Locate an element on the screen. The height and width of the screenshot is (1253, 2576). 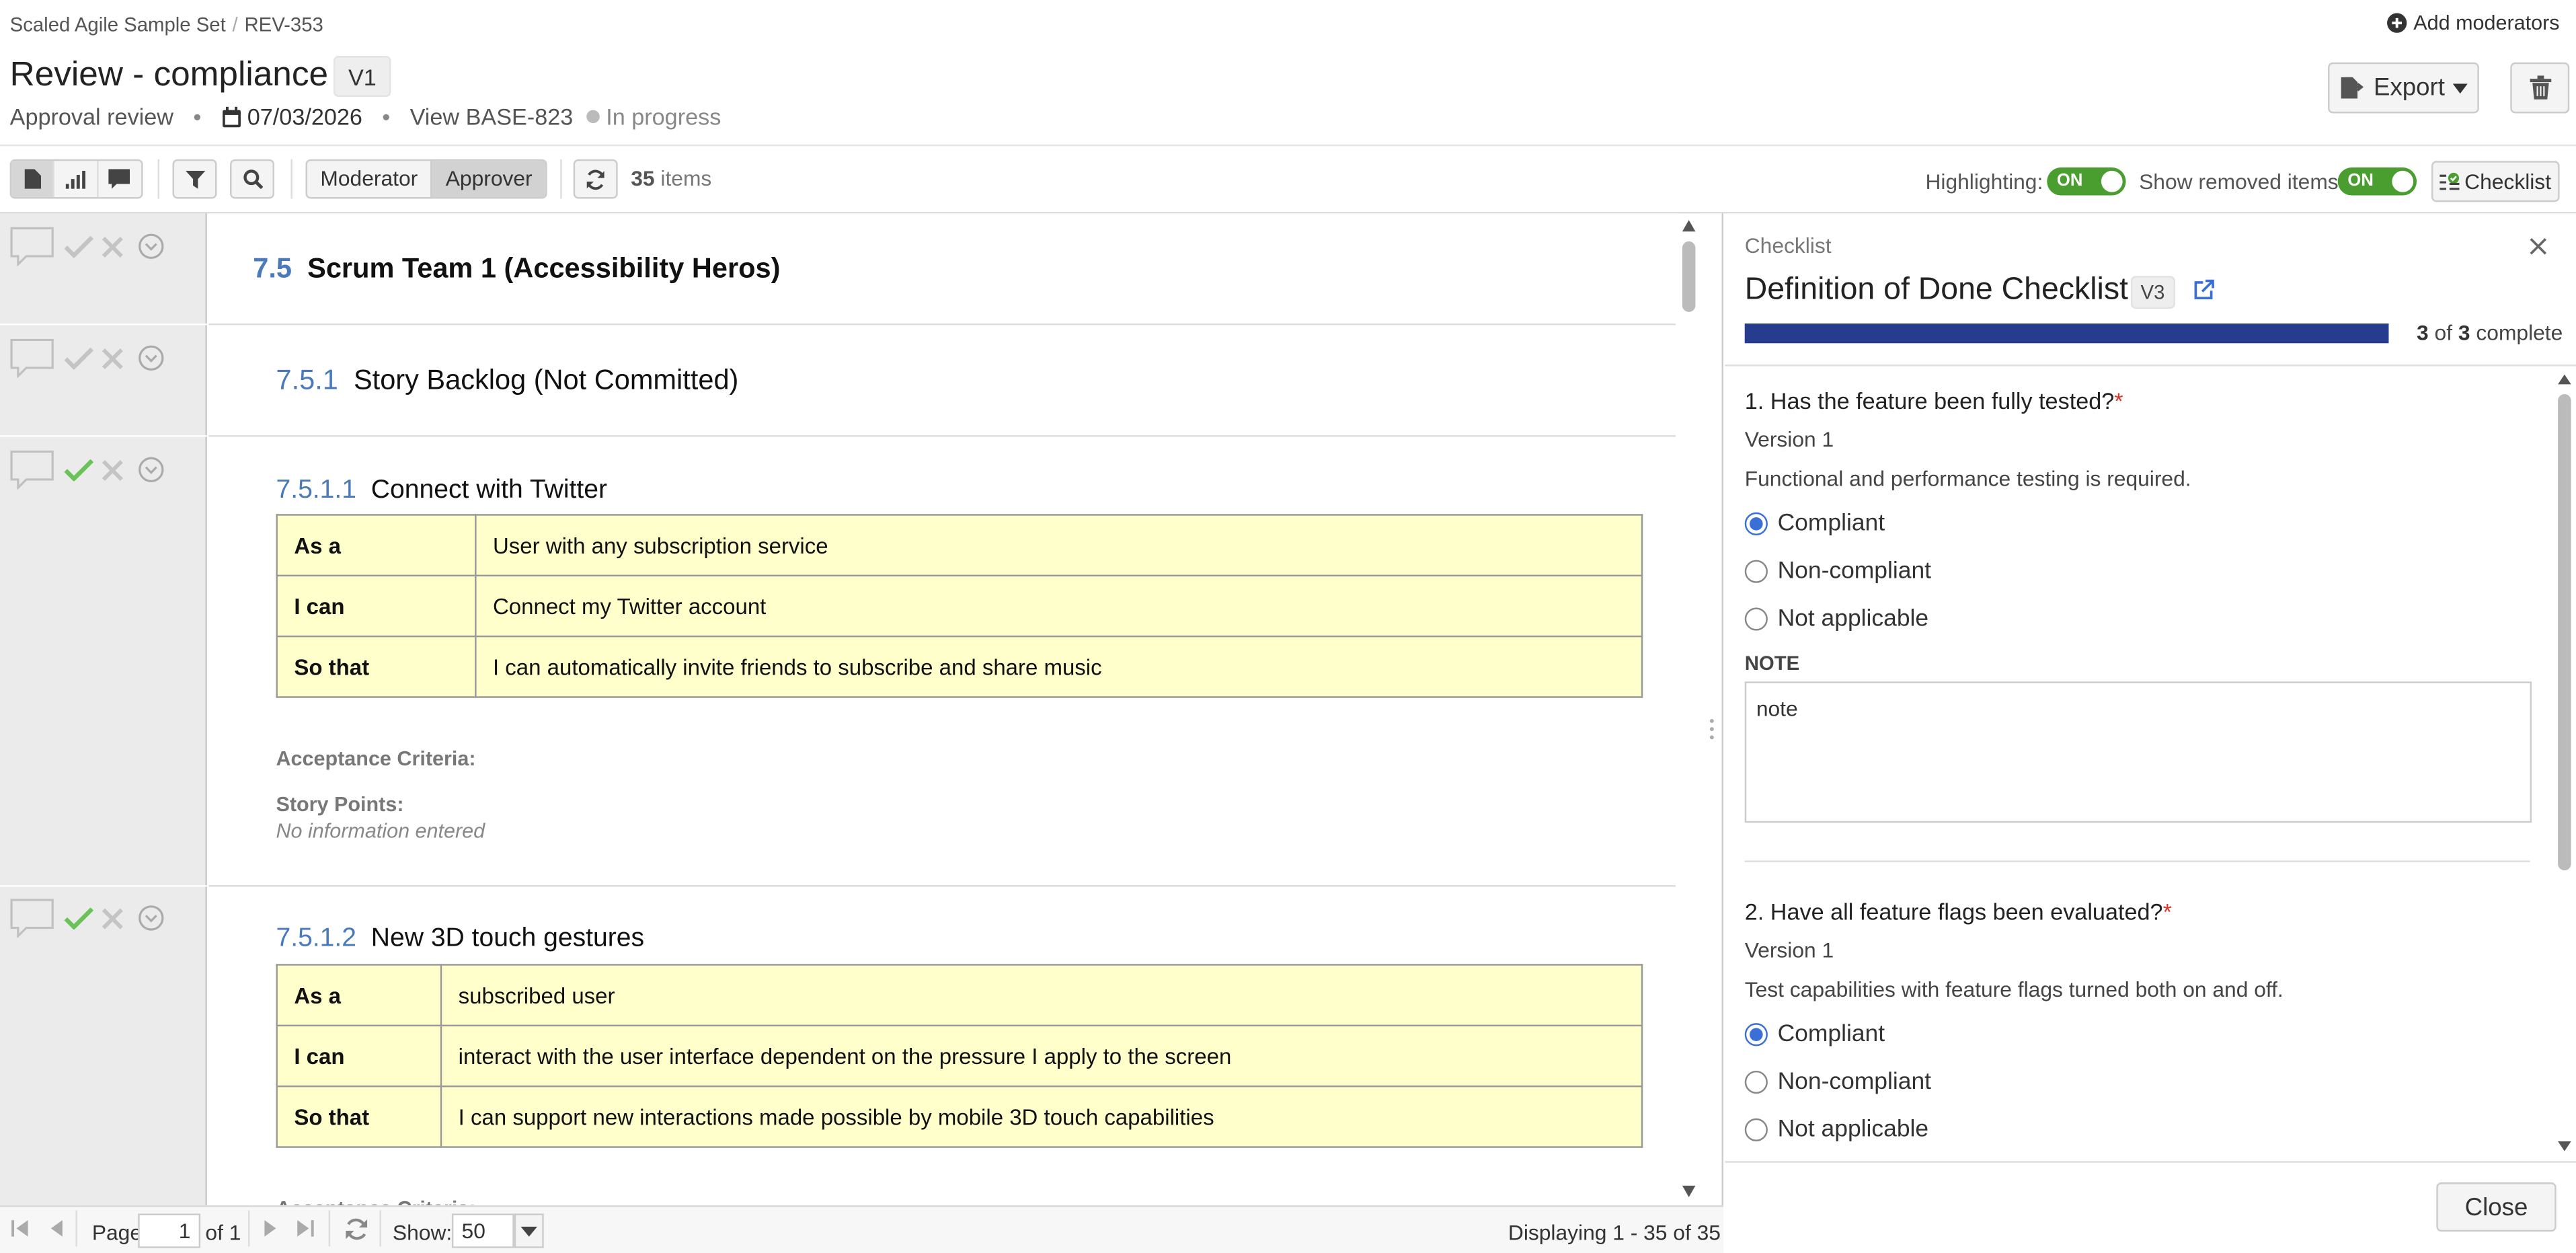
search-button is located at coordinates (253, 179).